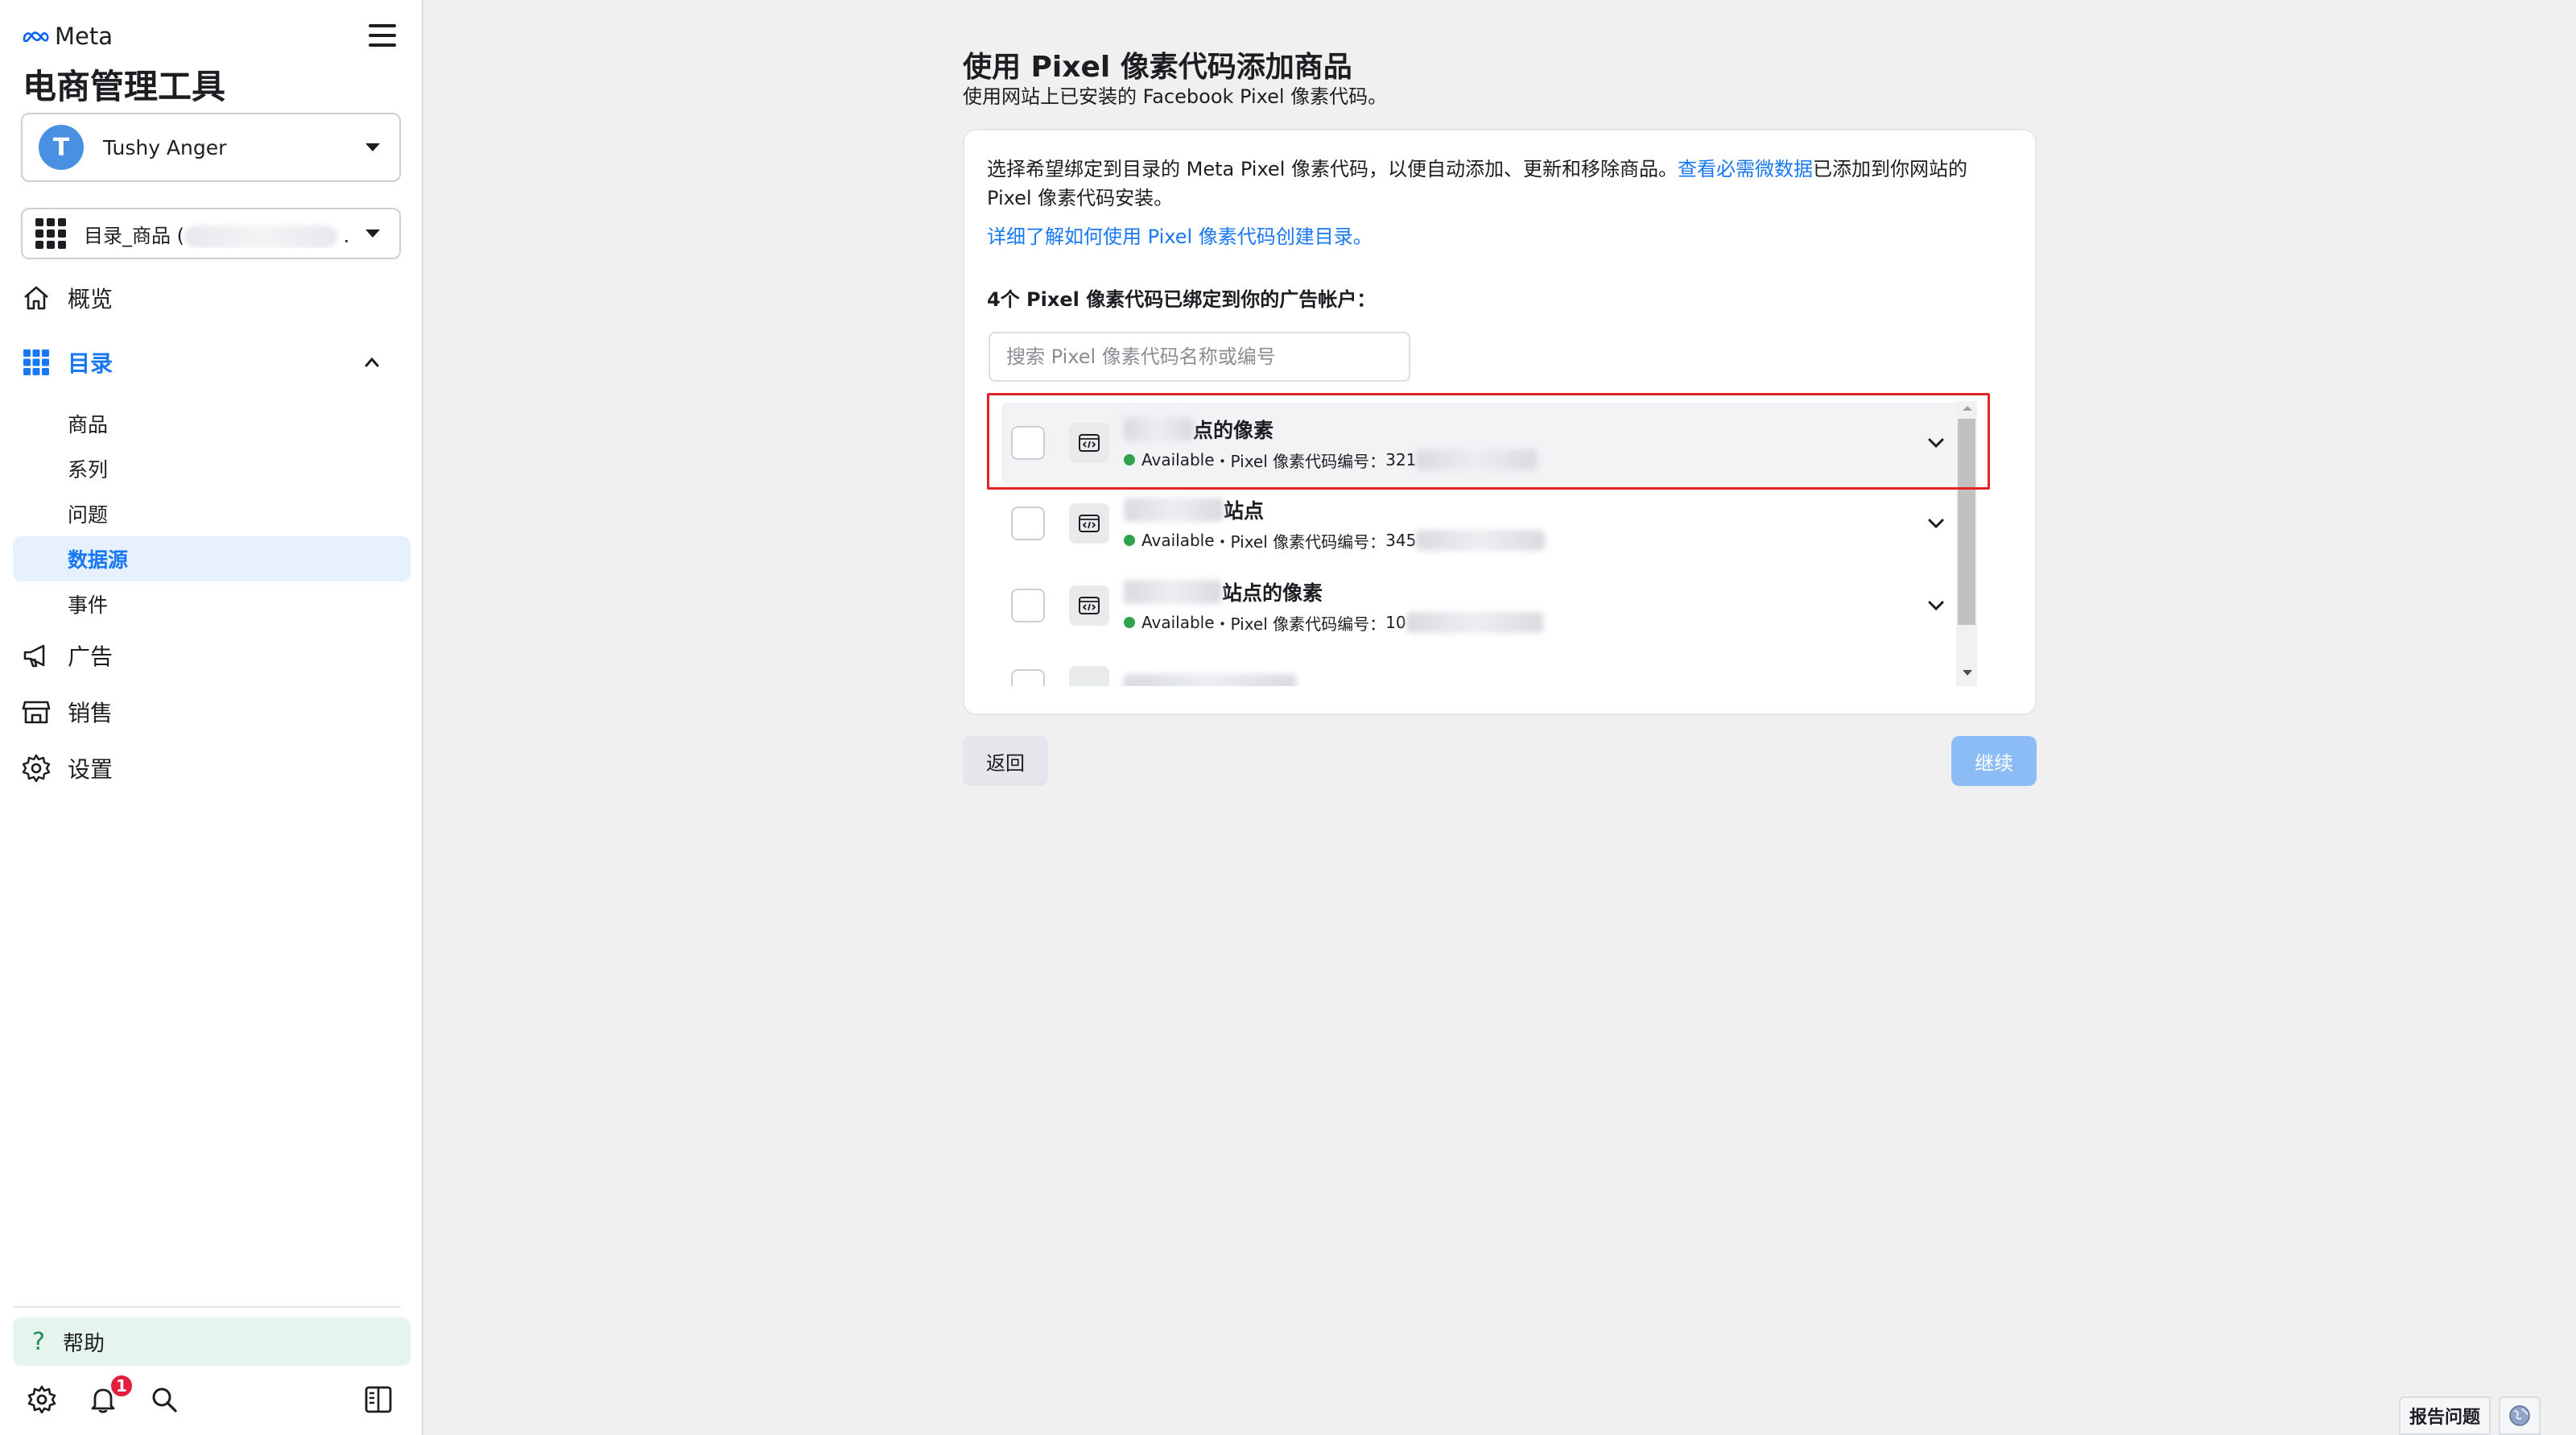  I want to click on pixel-name: 点的像素, so click(1525, 430).